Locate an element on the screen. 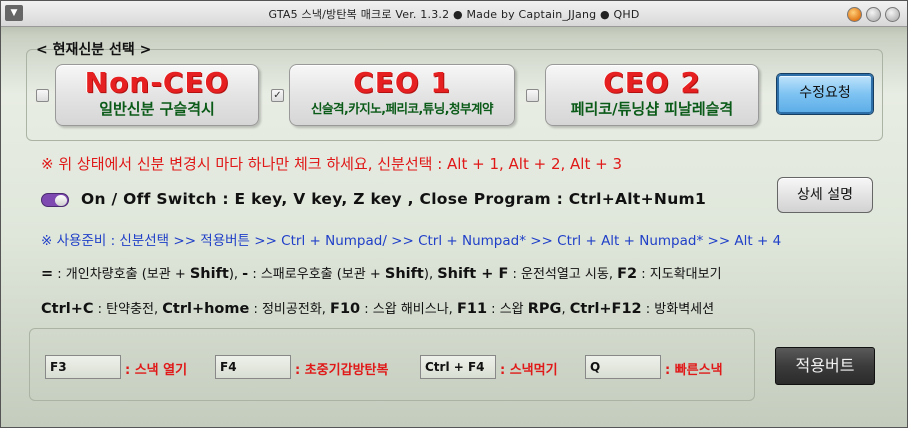 This screenshot has width=908, height=428. hotkey-key: Ctrl+home is located at coordinates (206, 309).